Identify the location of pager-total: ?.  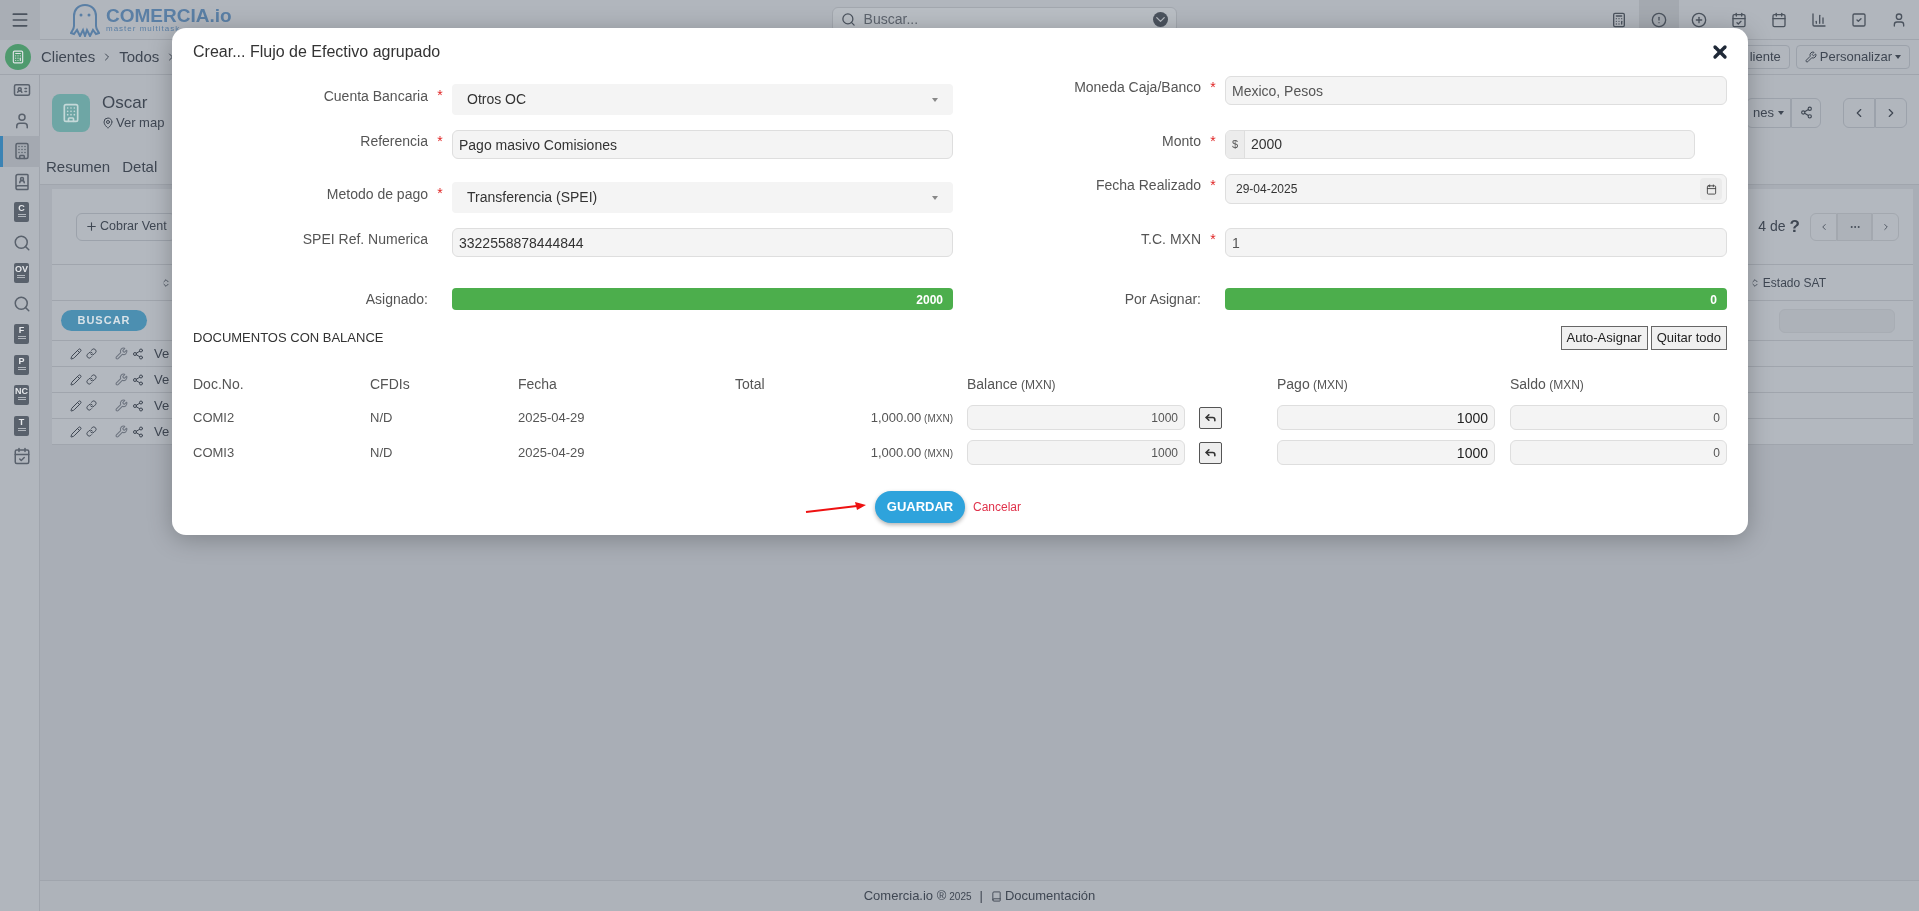
(1794, 226).